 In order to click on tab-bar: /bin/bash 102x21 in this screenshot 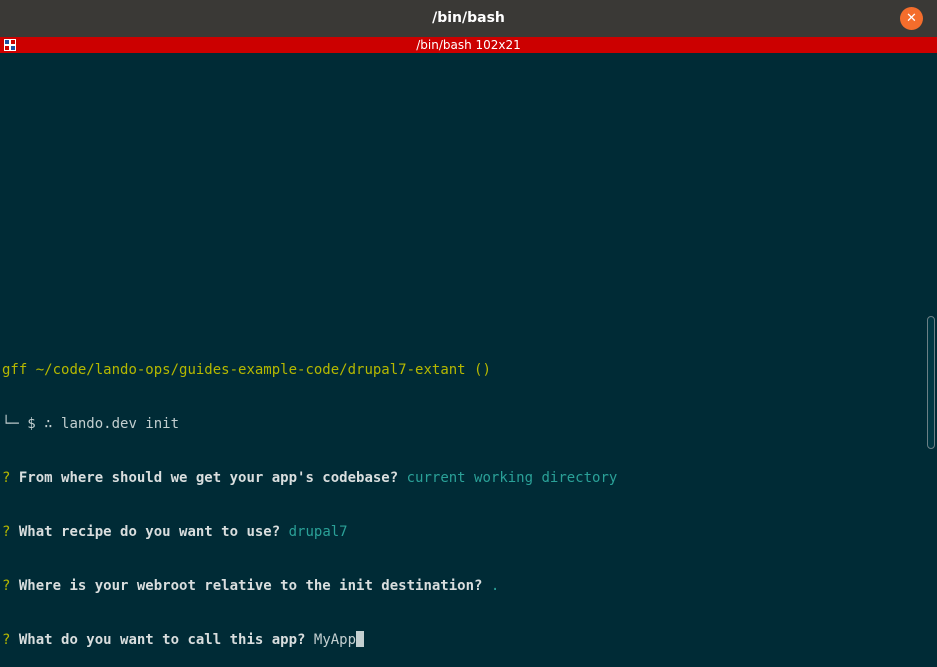, I will do `click(468, 45)`.